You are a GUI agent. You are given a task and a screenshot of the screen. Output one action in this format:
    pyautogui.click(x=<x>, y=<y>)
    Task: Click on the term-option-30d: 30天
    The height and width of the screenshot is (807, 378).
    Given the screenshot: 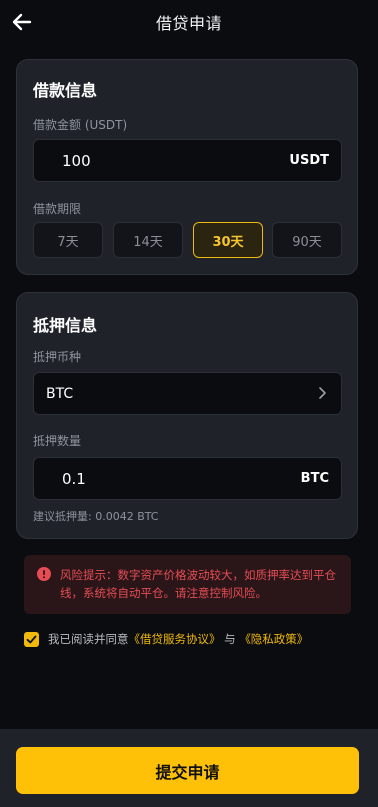 What is the action you would take?
    pyautogui.click(x=228, y=240)
    